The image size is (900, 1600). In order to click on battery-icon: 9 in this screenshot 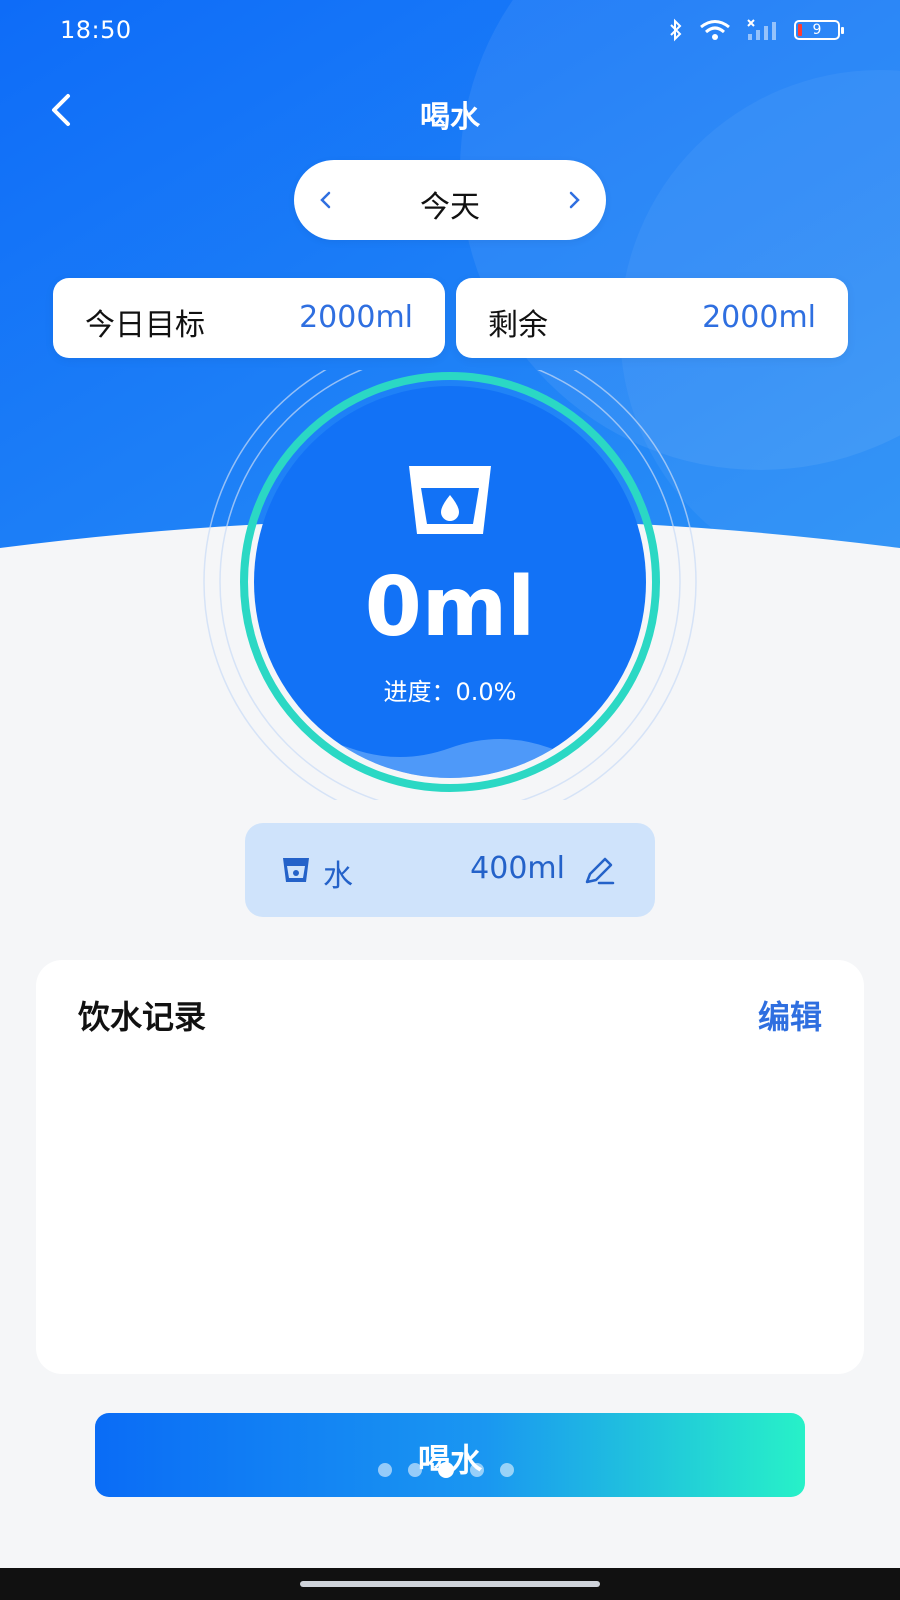, I will do `click(819, 30)`.